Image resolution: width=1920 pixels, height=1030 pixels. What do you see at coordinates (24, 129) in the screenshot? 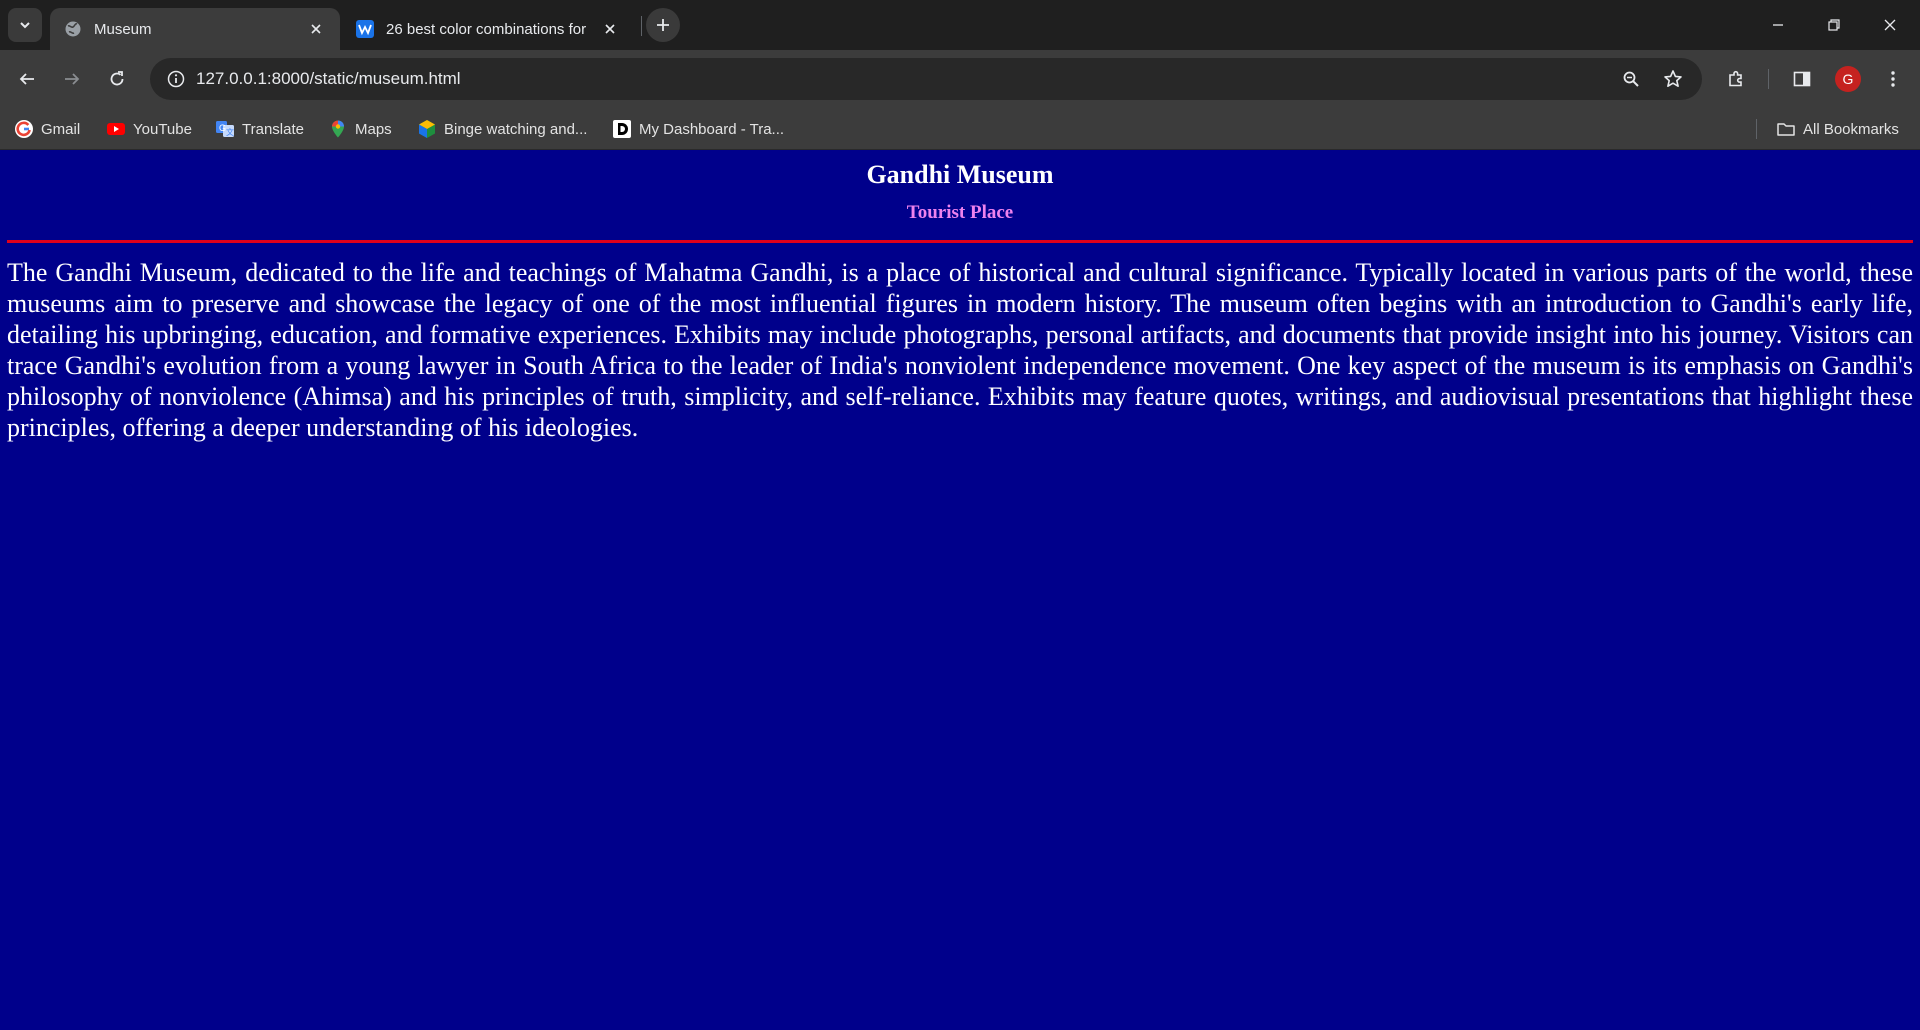
I see `google-icon` at bounding box center [24, 129].